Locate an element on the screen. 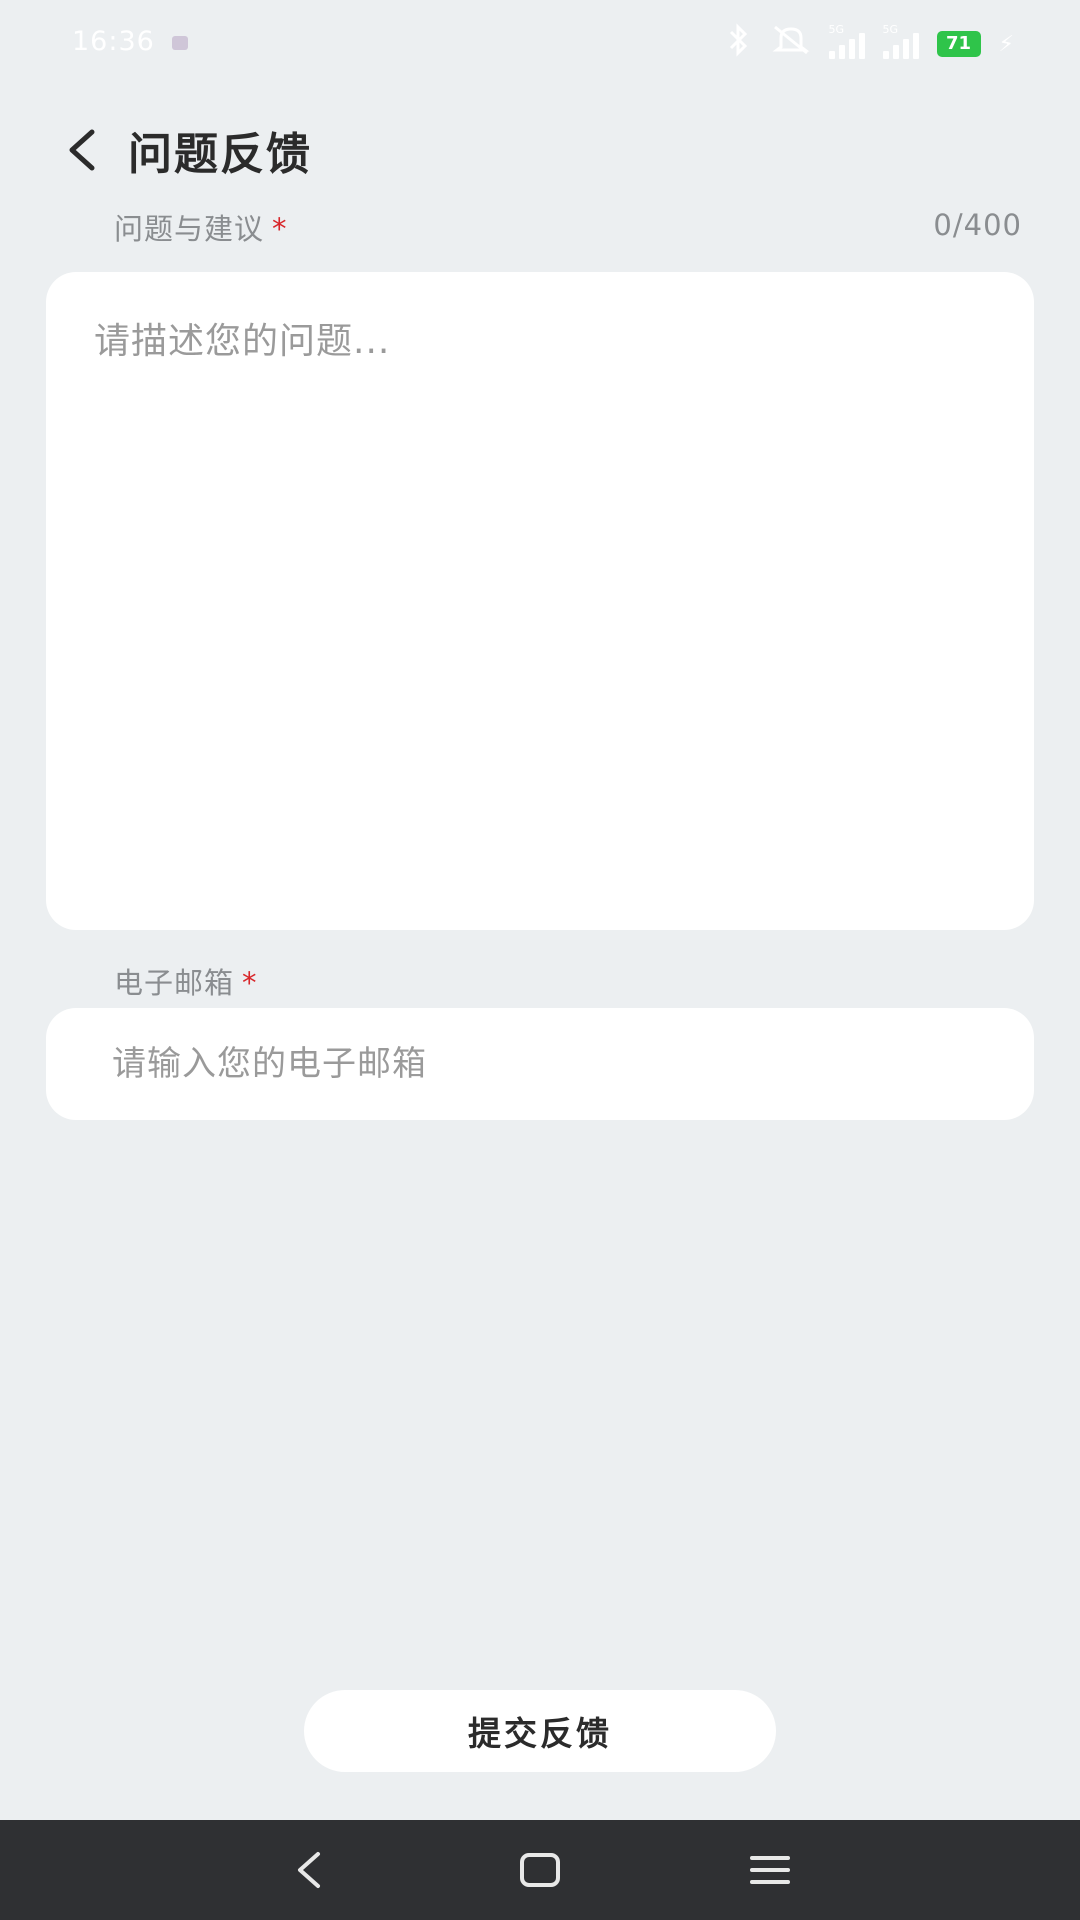  charging-icon: ⚡ is located at coordinates (1006, 44).